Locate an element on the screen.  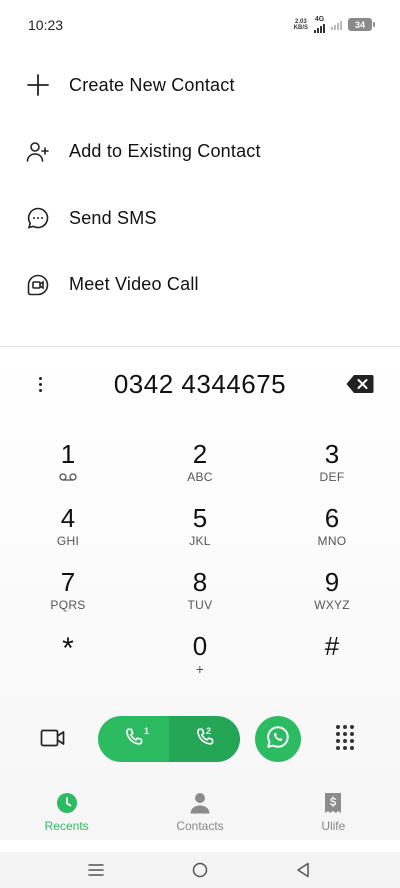
key-letters: JKL is located at coordinates (200, 541).